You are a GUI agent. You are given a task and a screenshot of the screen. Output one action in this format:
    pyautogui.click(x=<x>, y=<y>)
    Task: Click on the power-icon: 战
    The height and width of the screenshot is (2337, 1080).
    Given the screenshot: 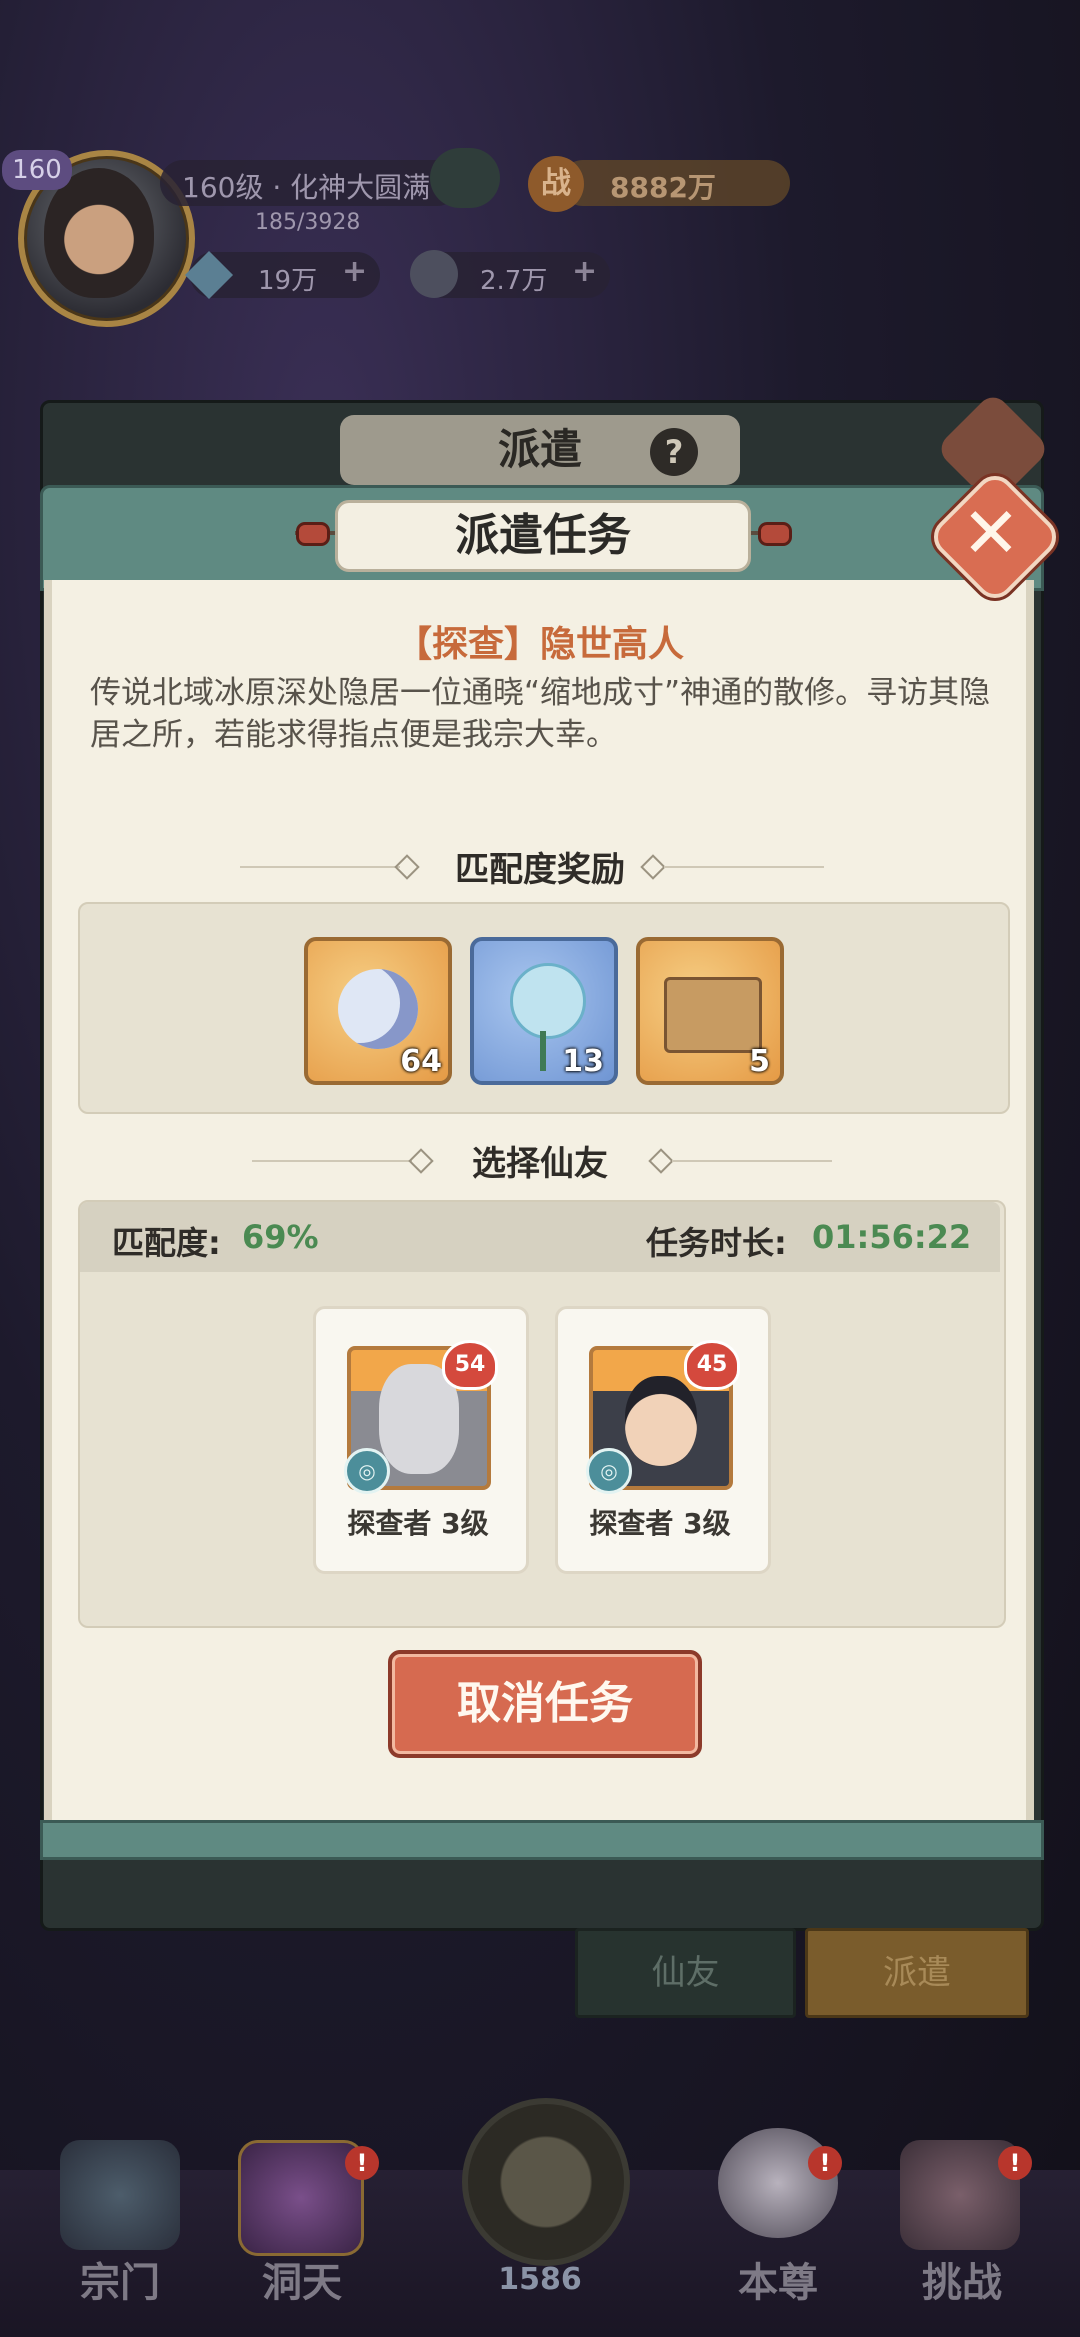 What is the action you would take?
    pyautogui.click(x=556, y=184)
    